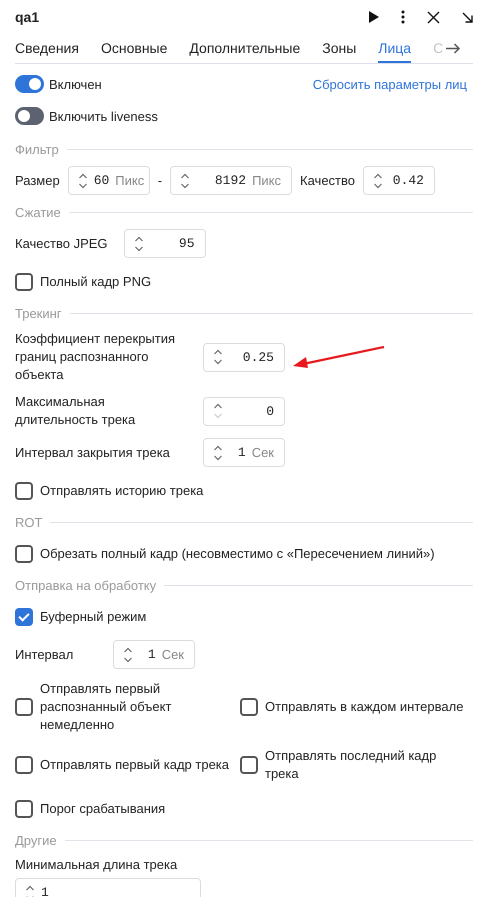  What do you see at coordinates (103, 809) in the screenshot?
I see `checkbox-label: Порог срабатывания` at bounding box center [103, 809].